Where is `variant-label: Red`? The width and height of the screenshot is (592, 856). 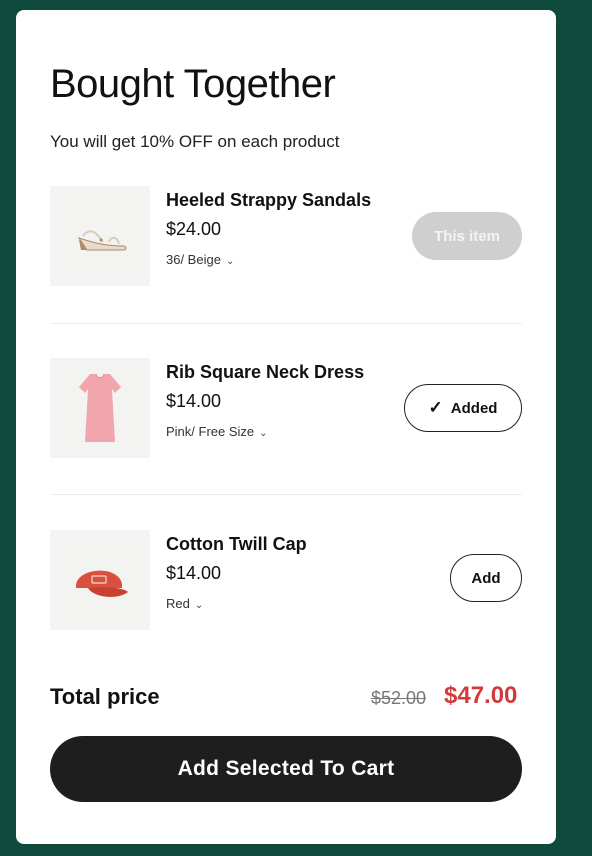
variant-label: Red is located at coordinates (178, 603).